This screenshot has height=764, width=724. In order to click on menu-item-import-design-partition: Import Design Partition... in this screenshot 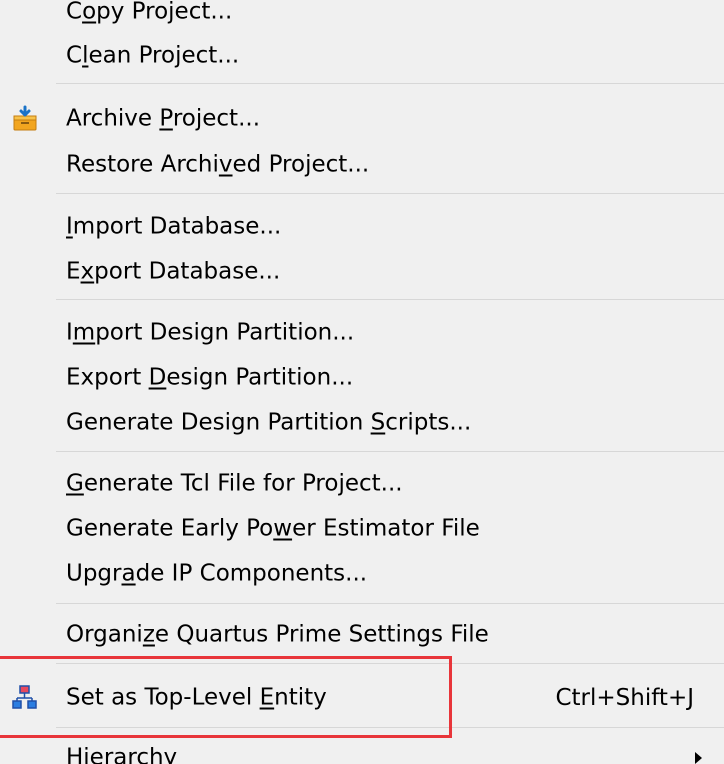, I will do `click(362, 333)`.